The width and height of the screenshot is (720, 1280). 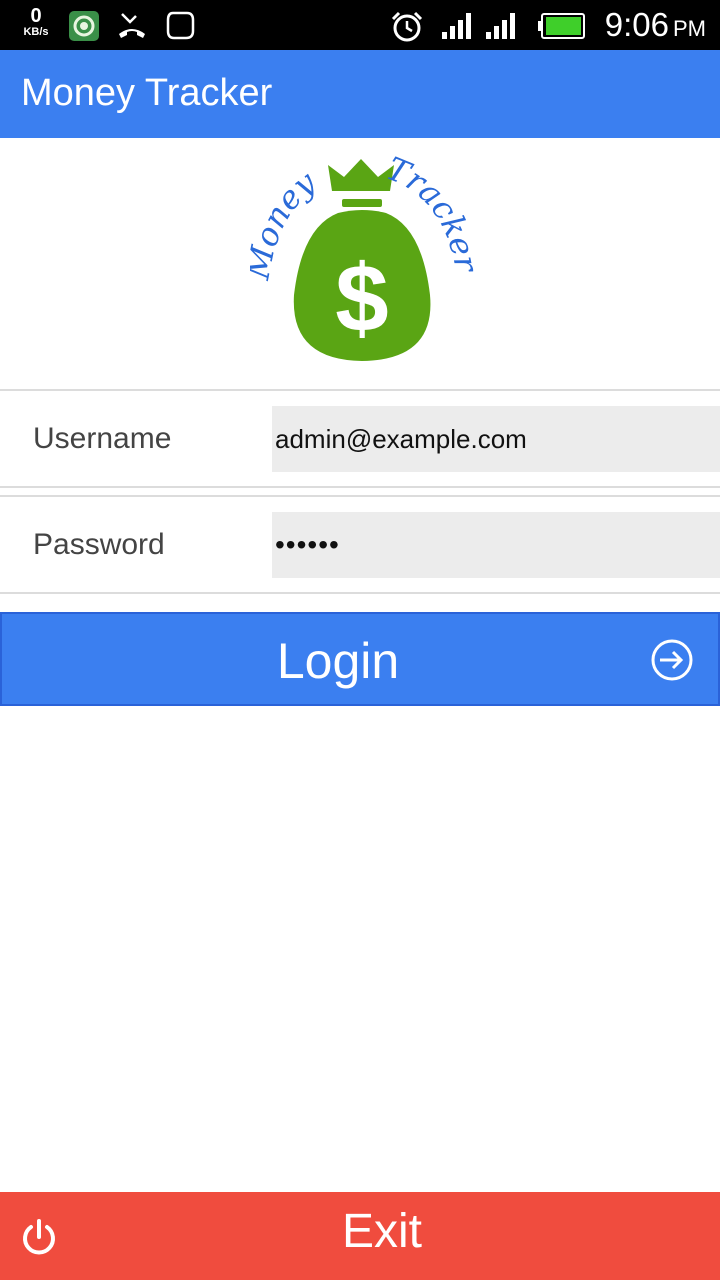 I want to click on password-input, so click(x=496, y=545).